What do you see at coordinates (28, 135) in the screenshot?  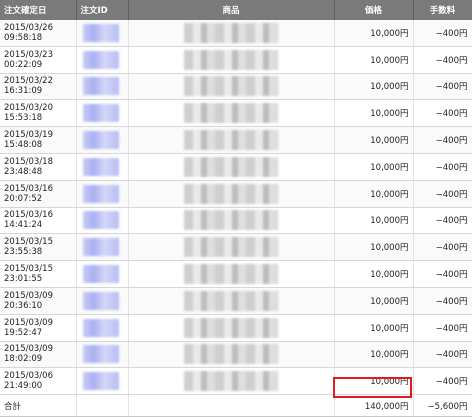 I see `order-date: 2015/03/19` at bounding box center [28, 135].